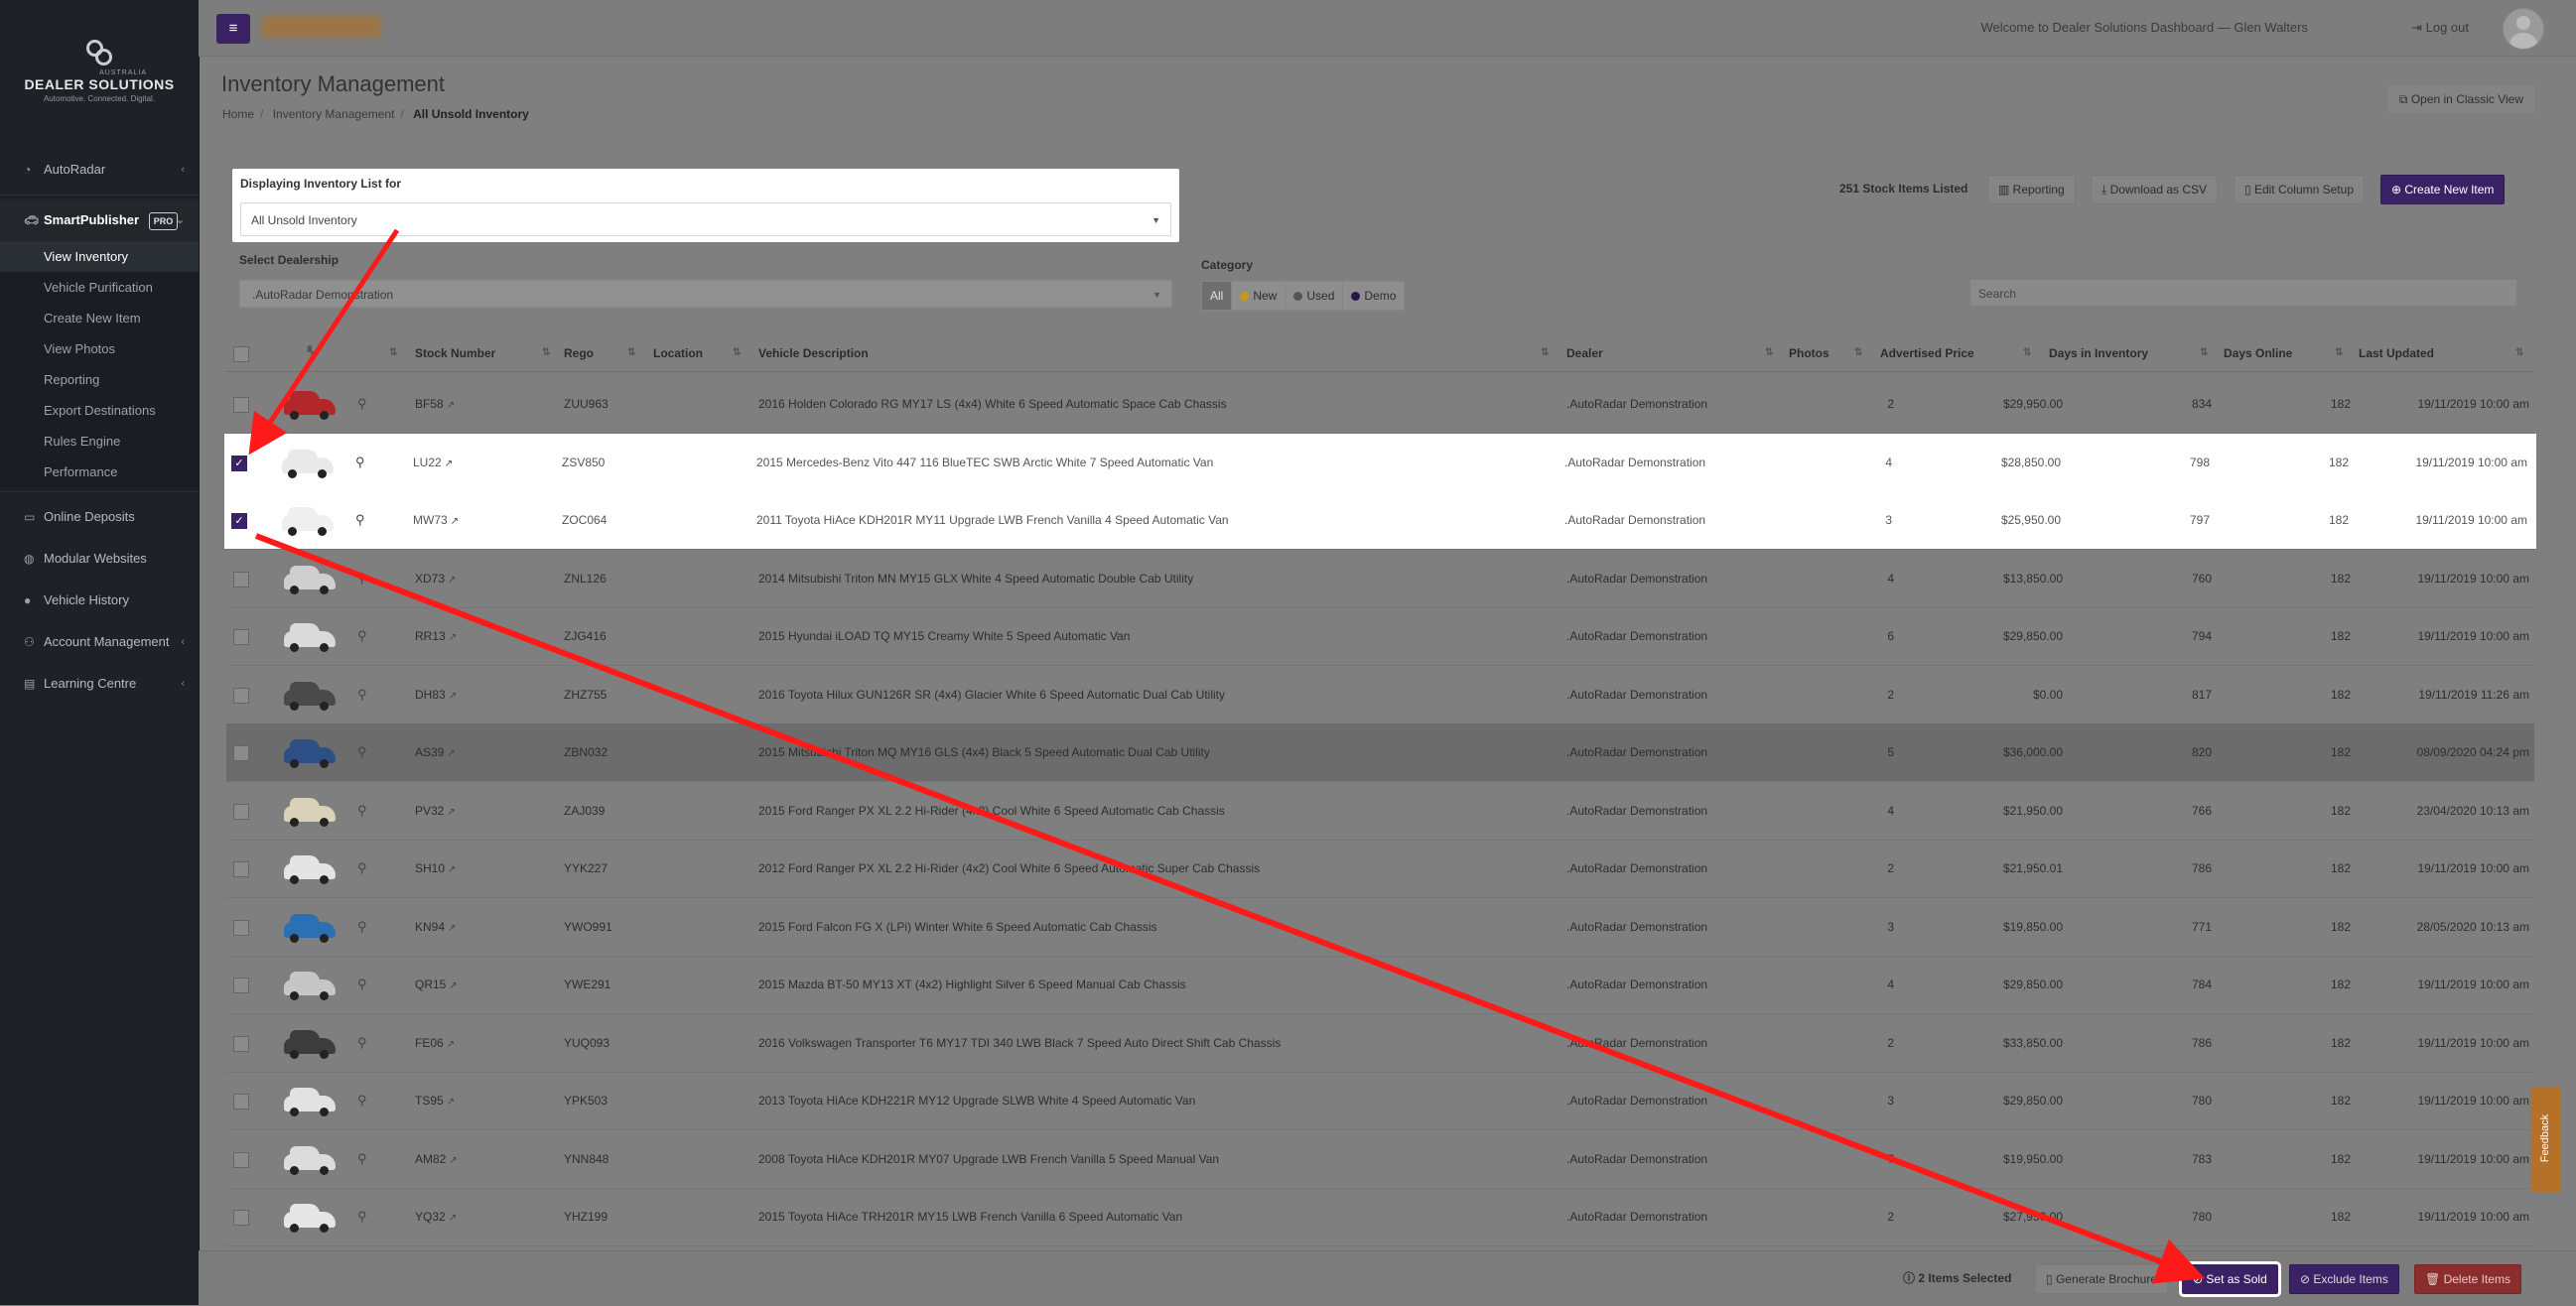  Describe the element at coordinates (1259, 296) in the screenshot. I see `category-new-button: New` at that location.